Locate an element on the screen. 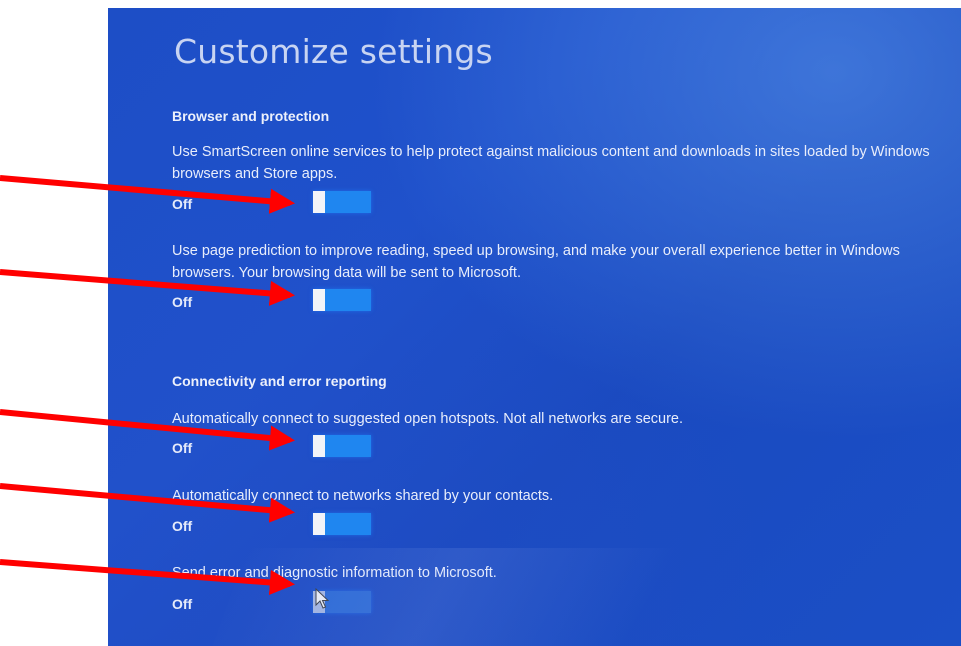  contacts-networks-state-label: Off is located at coordinates (182, 526).